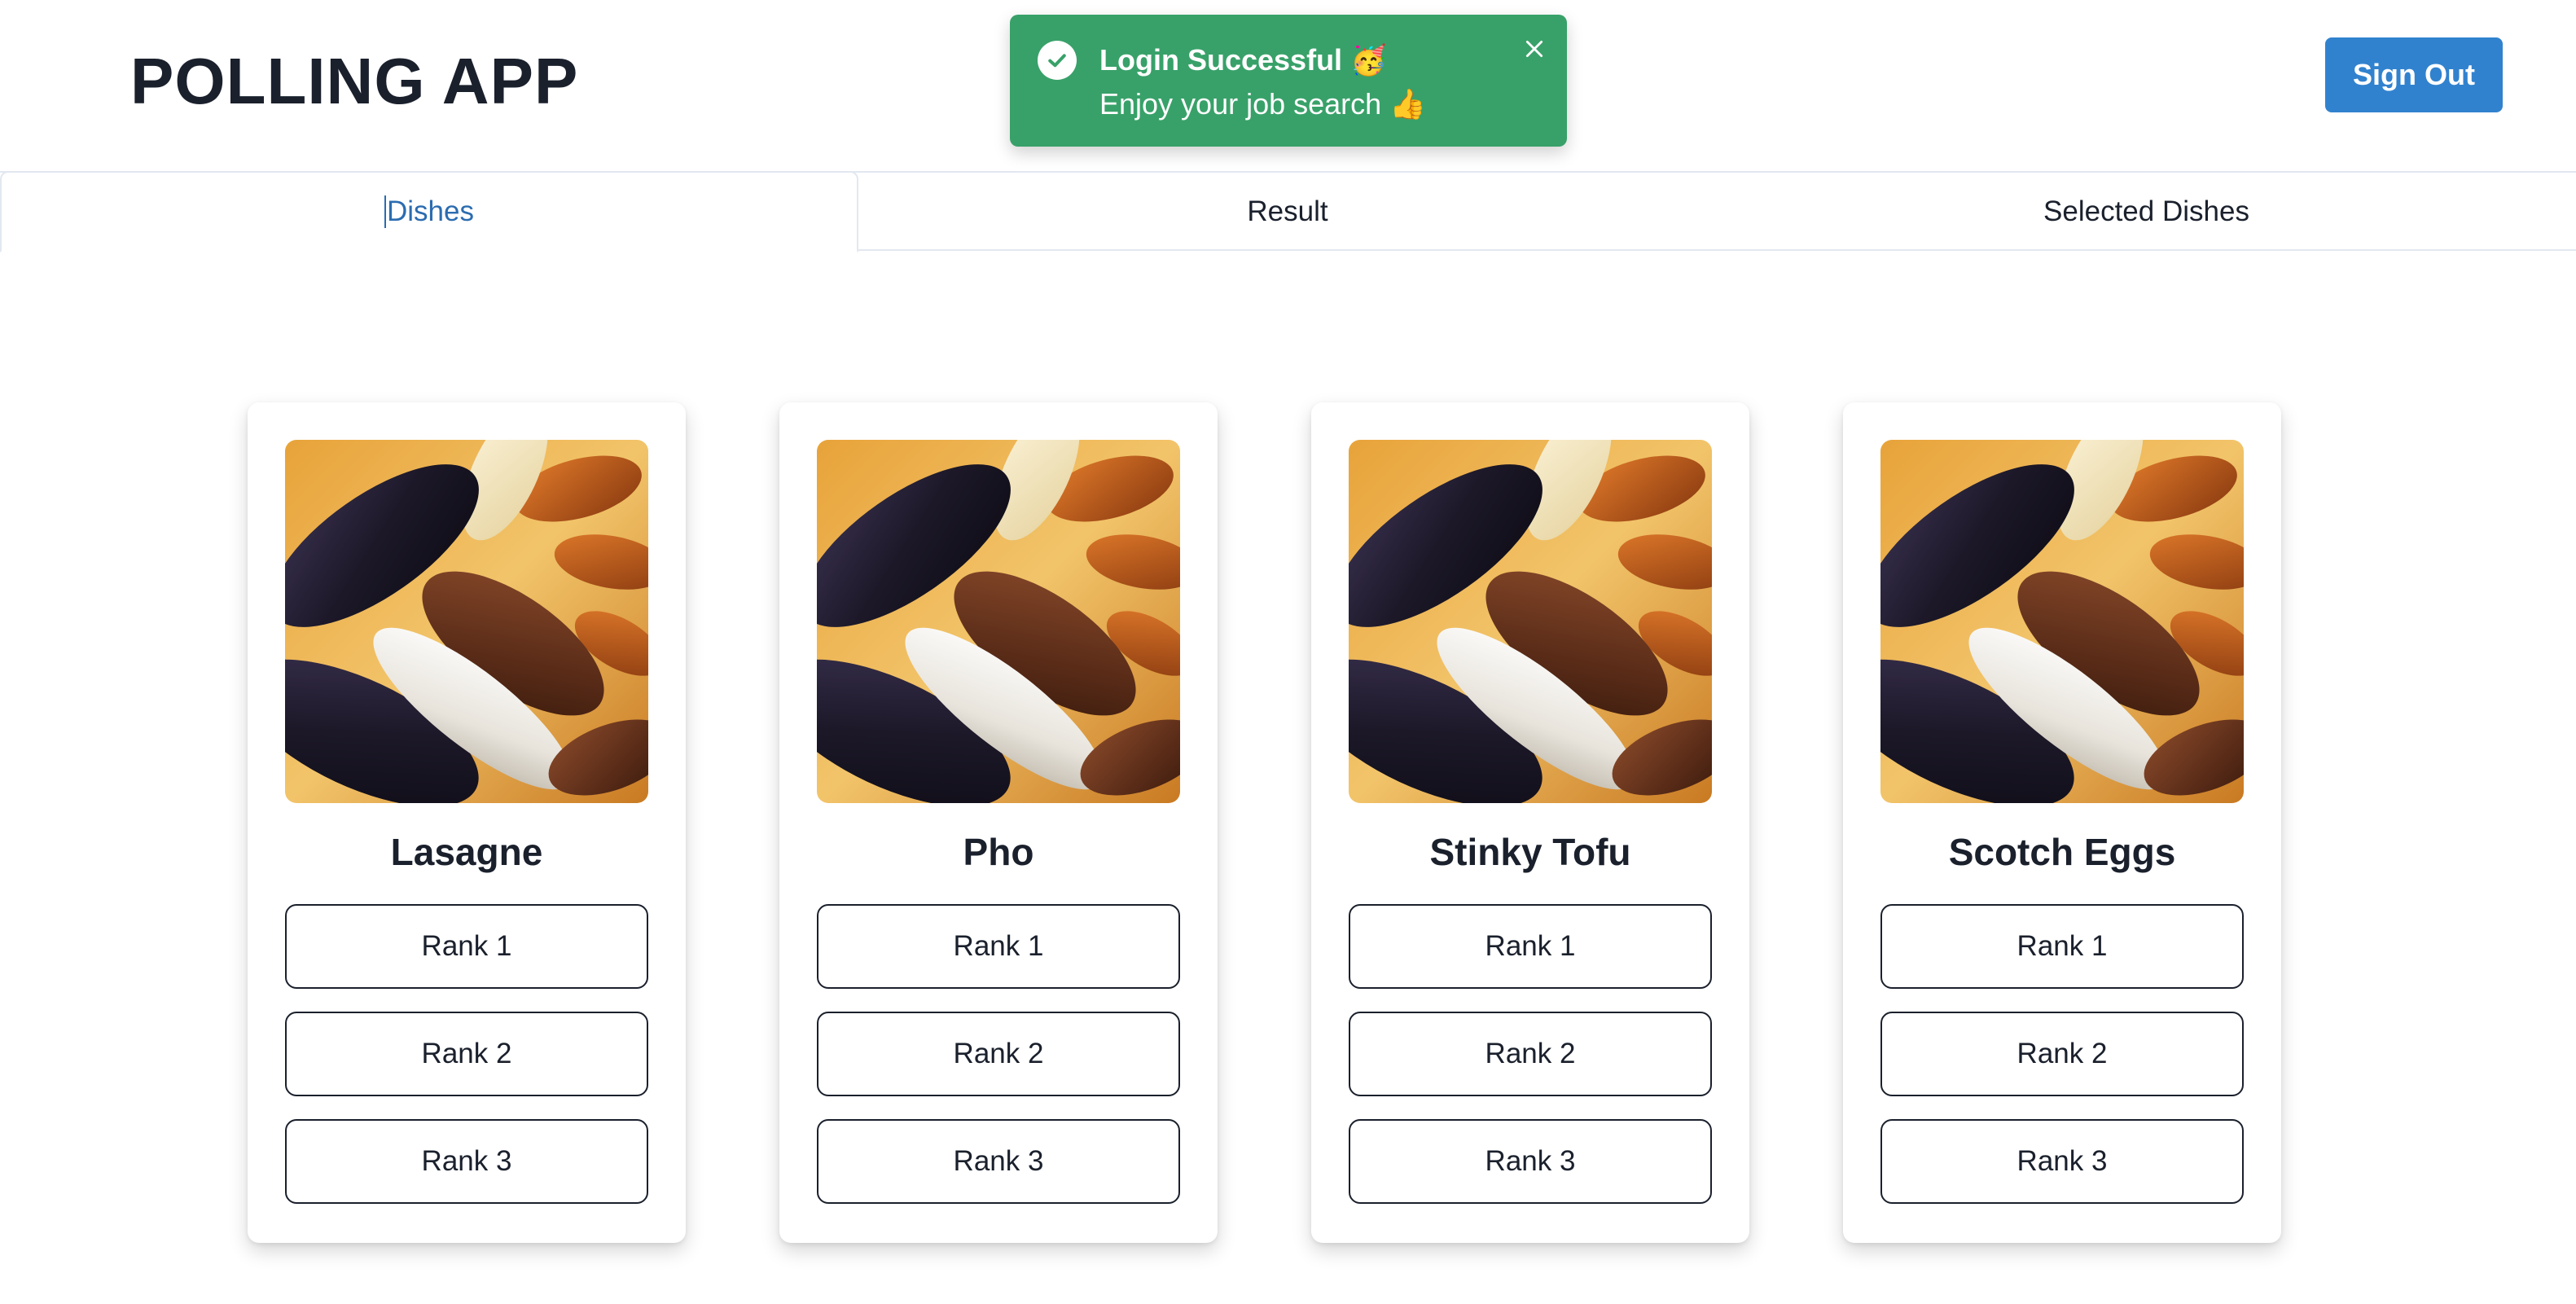 The image size is (2576, 1304). What do you see at coordinates (998, 822) in the screenshot?
I see `dish-card: Pho Rank 1 Rank 2 Rank 3` at bounding box center [998, 822].